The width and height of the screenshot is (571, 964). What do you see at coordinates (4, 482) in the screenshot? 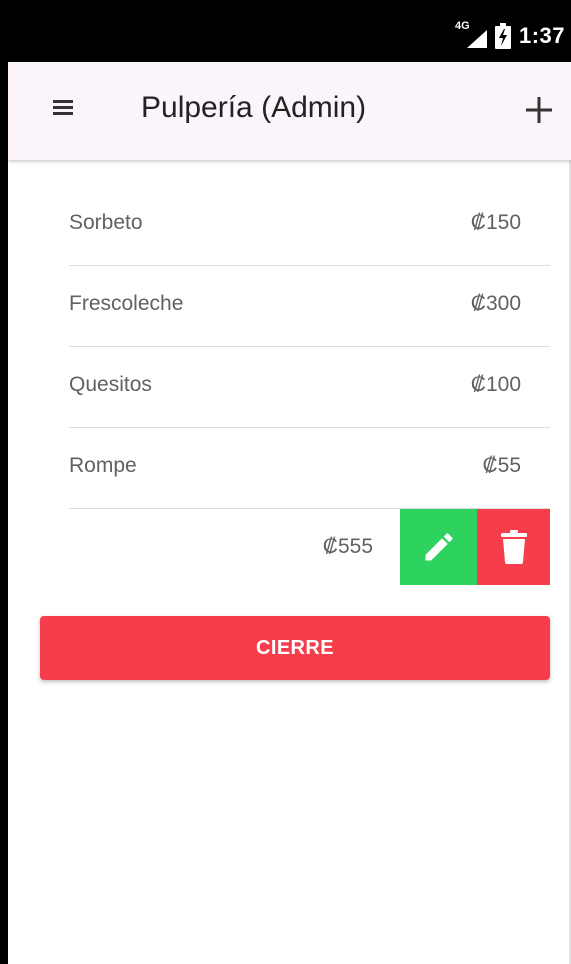
I see `screen-edge` at bounding box center [4, 482].